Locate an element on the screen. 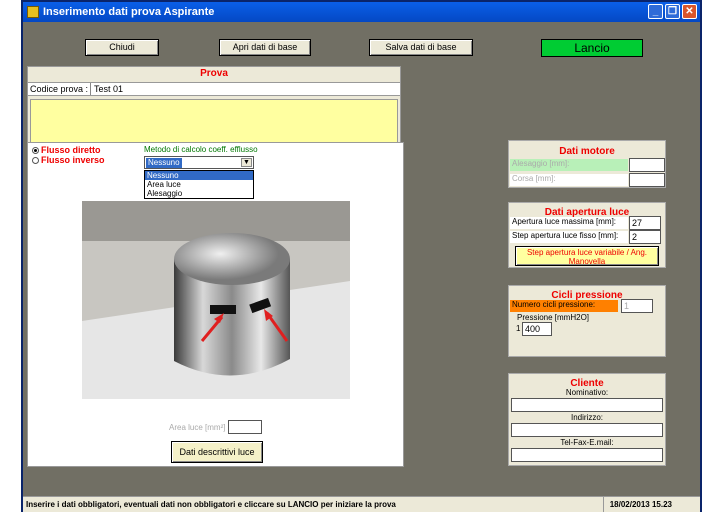 Image resolution: width=702 pixels, height=512 pixels. apri-label: Apri dati di base is located at coordinates (265, 47).